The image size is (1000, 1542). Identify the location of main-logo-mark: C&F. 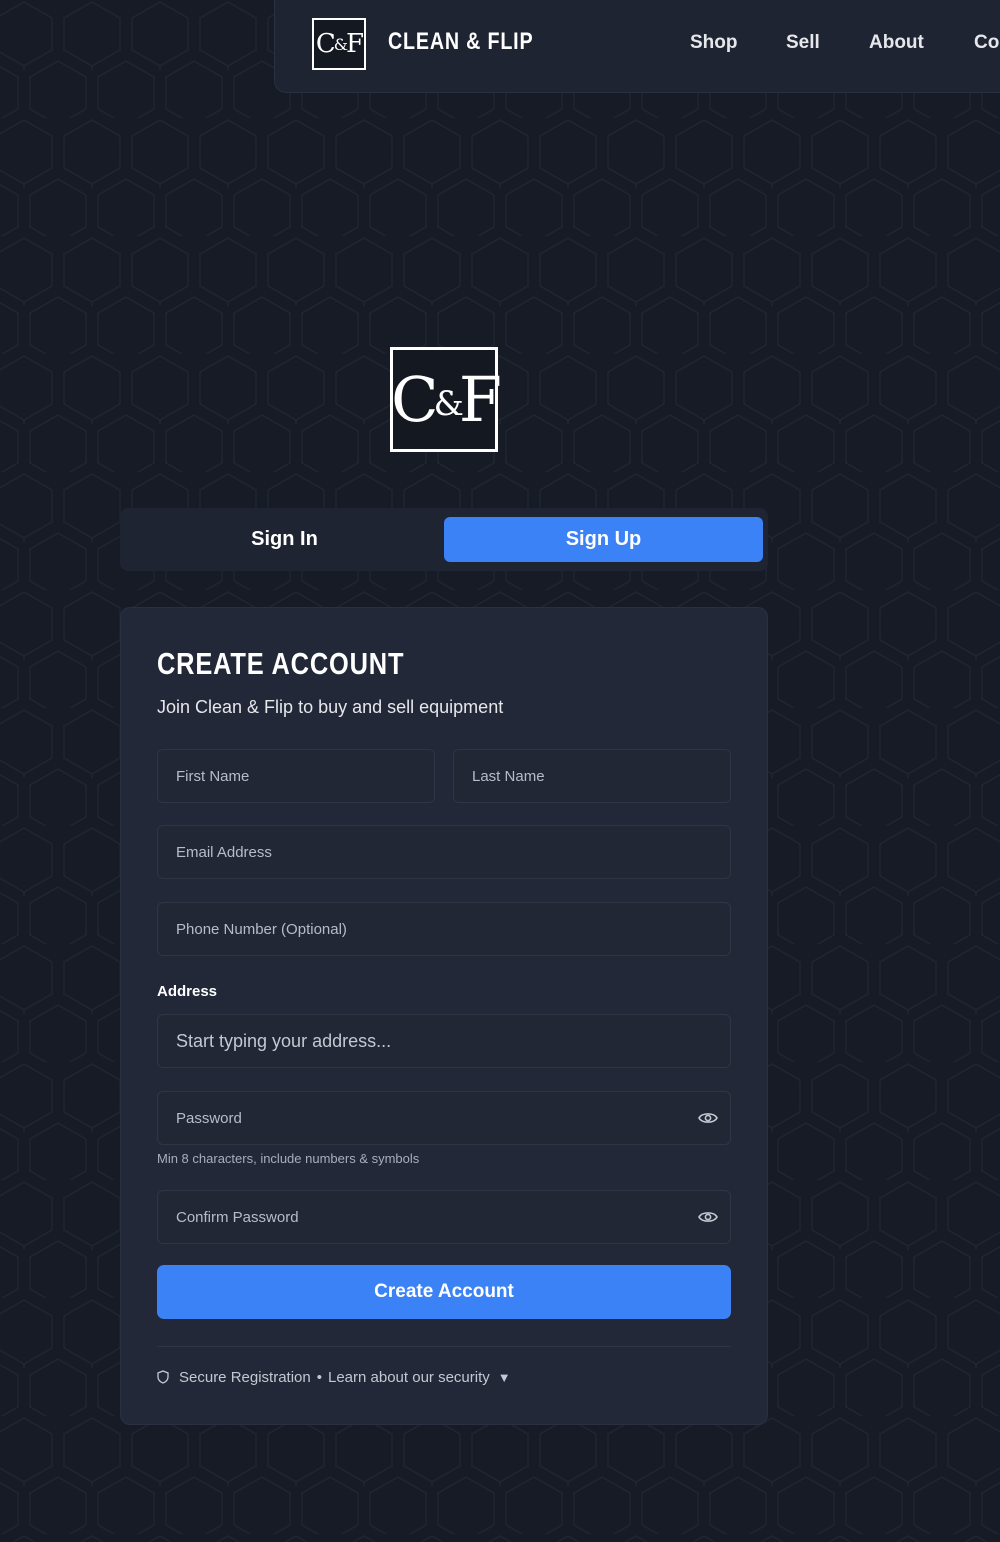
(446, 399).